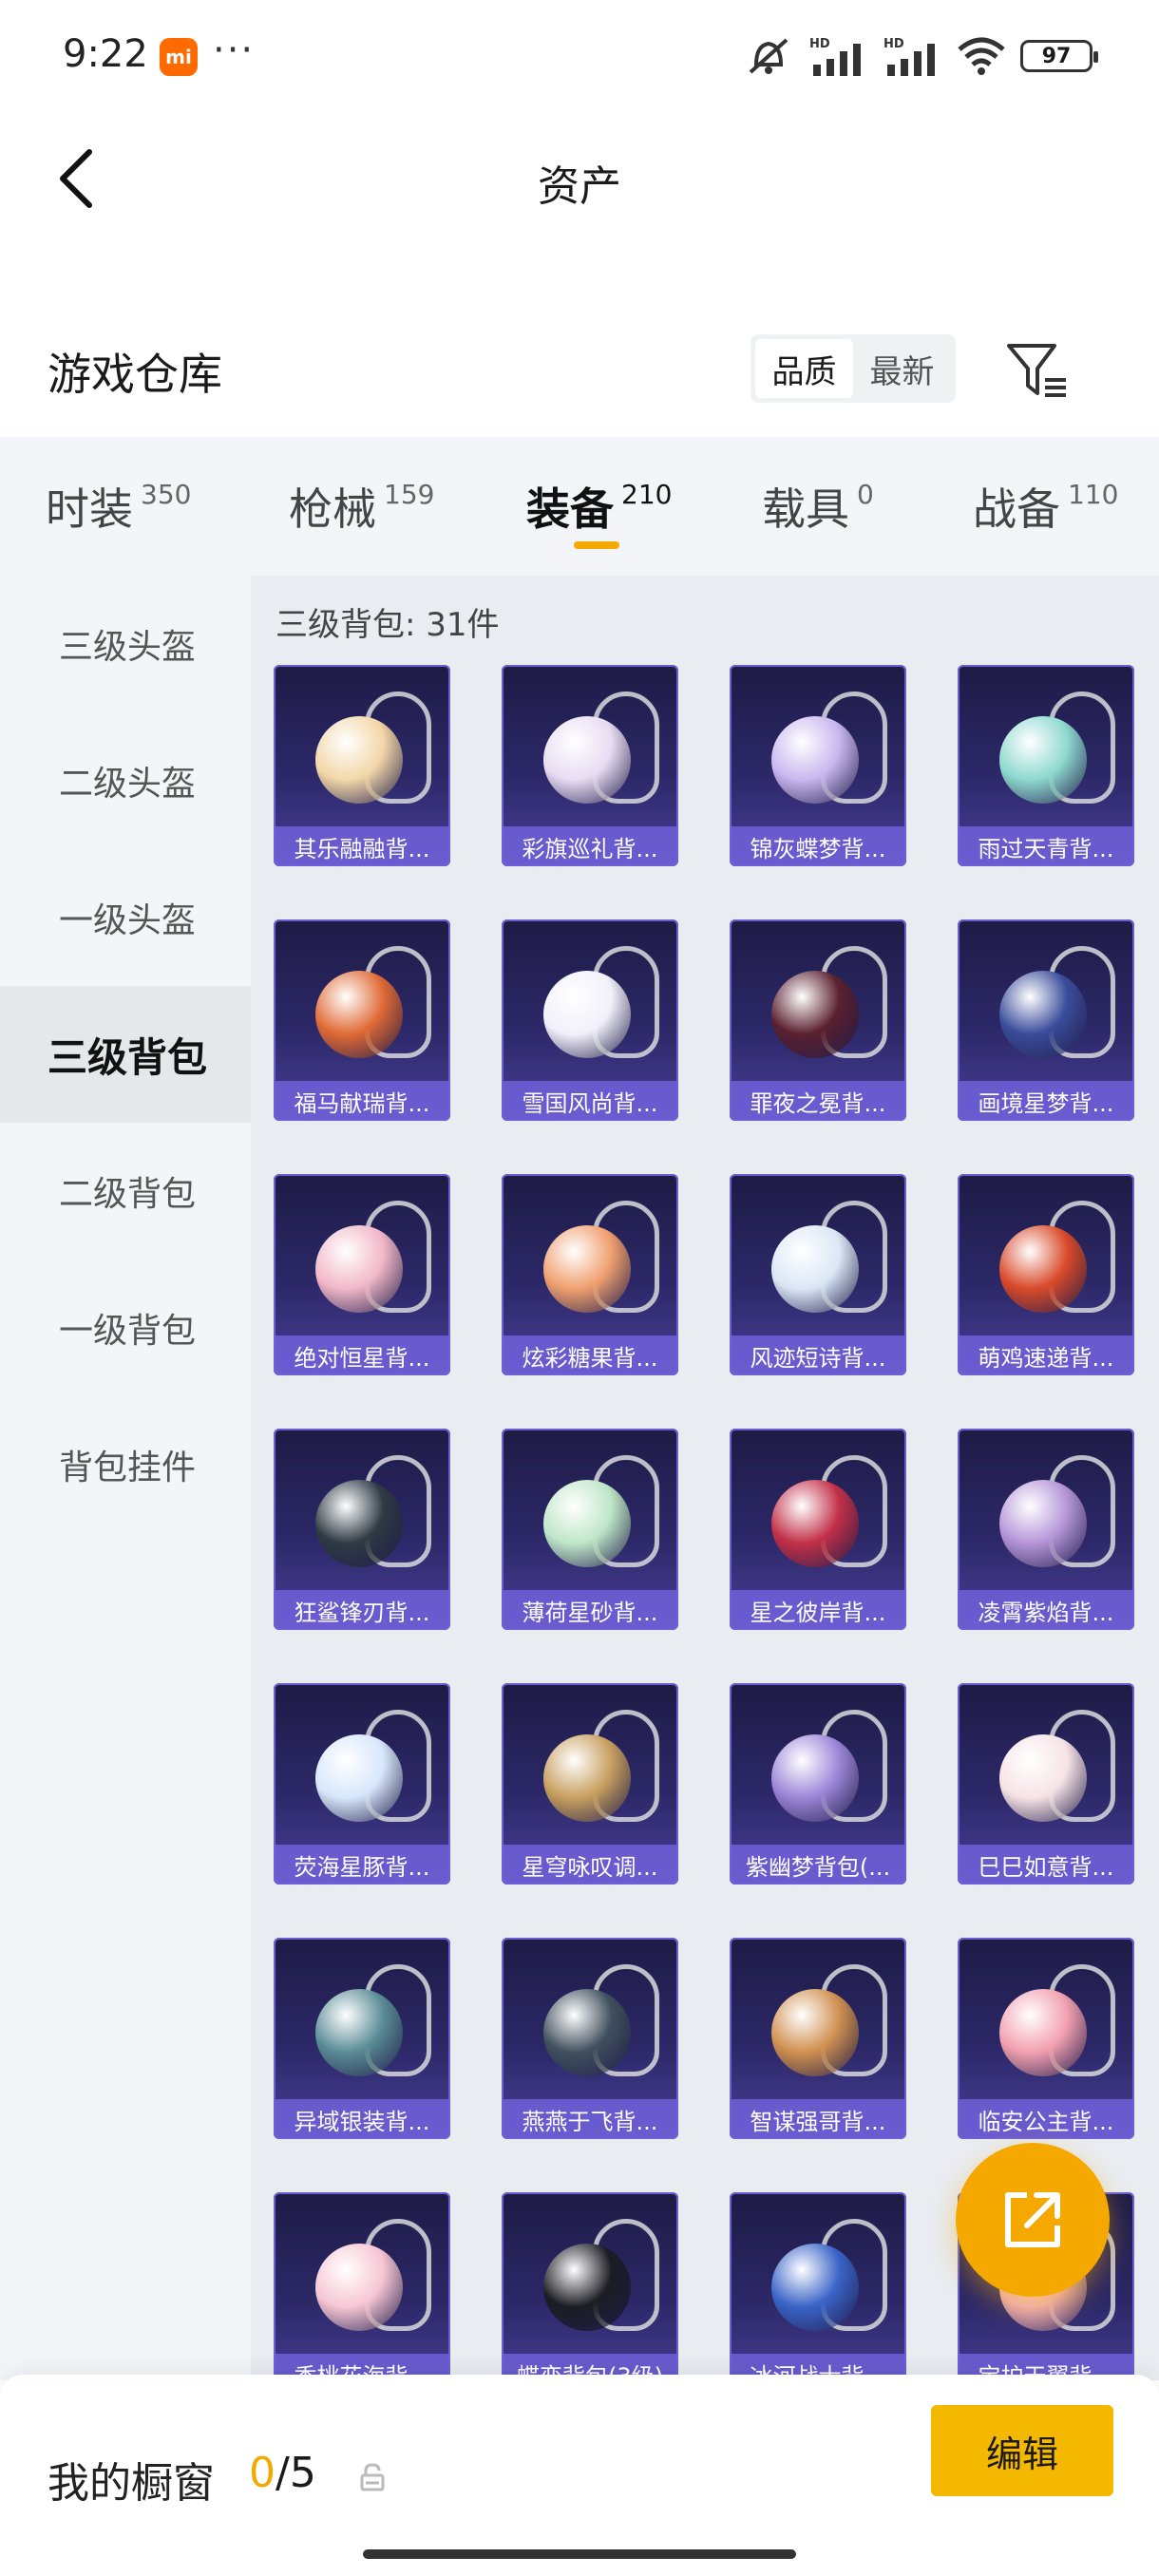  What do you see at coordinates (234, 50) in the screenshot?
I see `more-notifications-icon: ···` at bounding box center [234, 50].